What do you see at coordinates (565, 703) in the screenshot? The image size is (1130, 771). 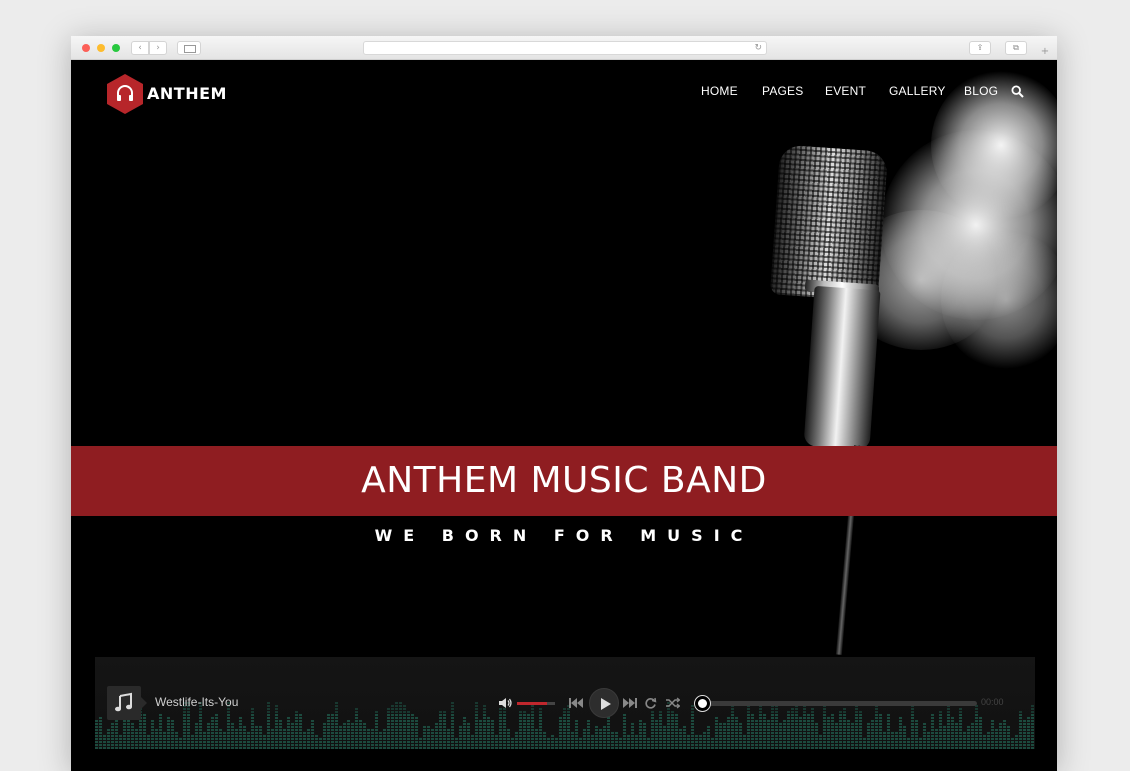 I see `audio-player: Westlife-Its-You 00:00` at bounding box center [565, 703].